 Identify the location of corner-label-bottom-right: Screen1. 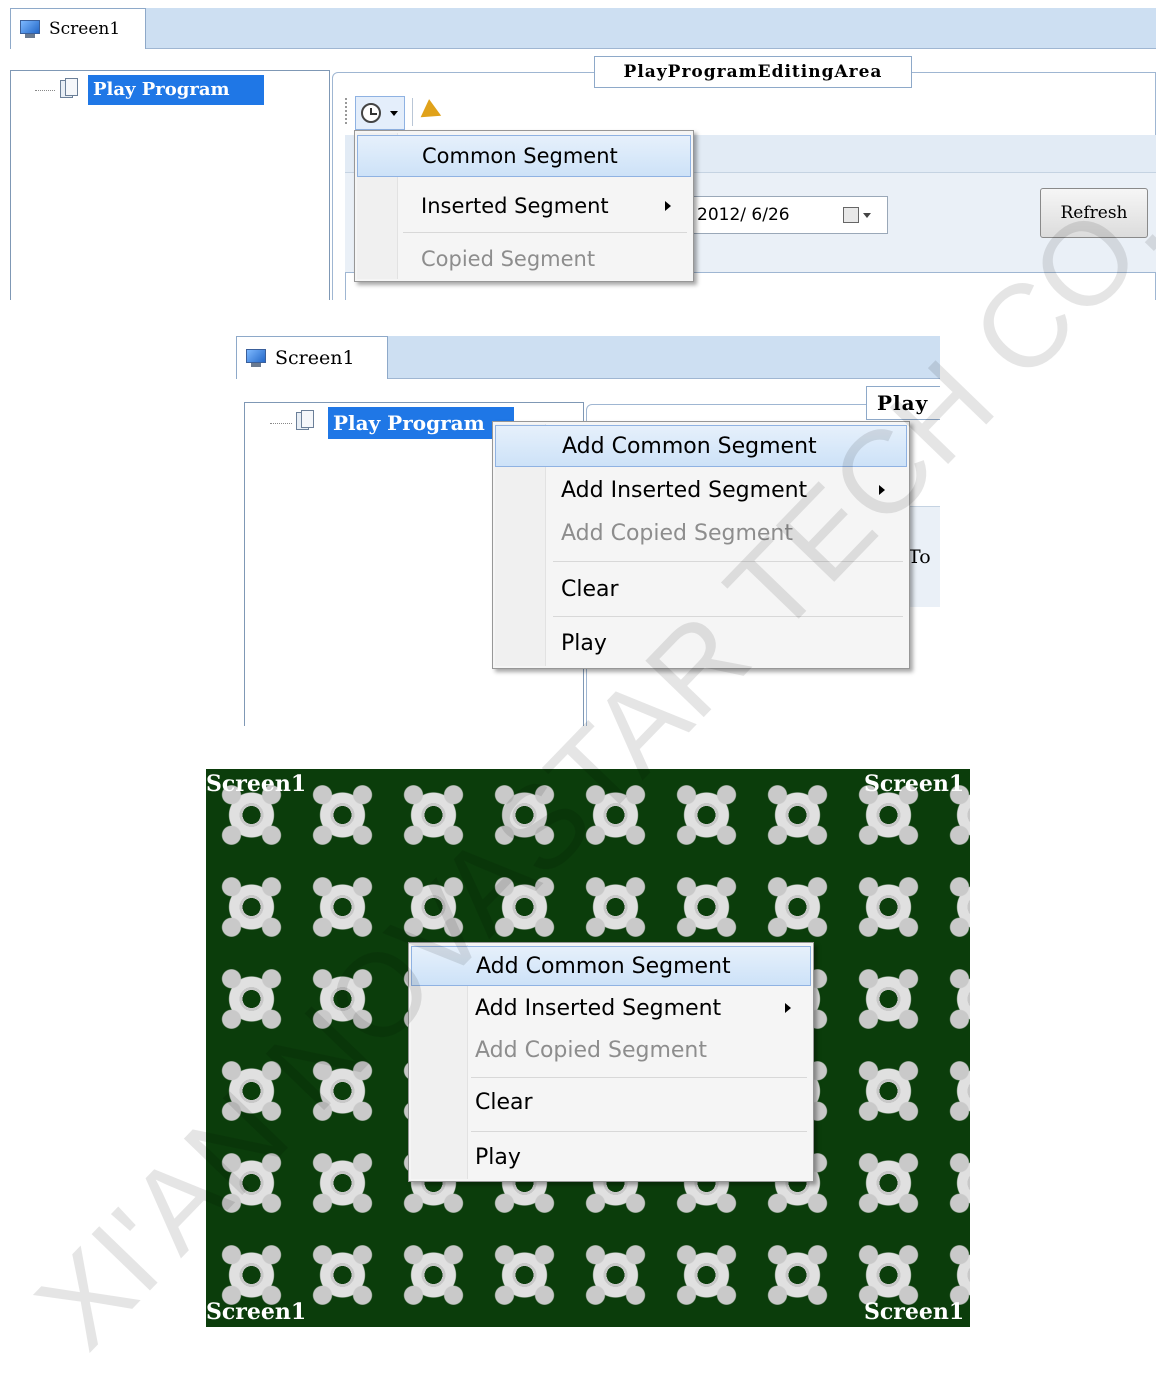
(914, 1312).